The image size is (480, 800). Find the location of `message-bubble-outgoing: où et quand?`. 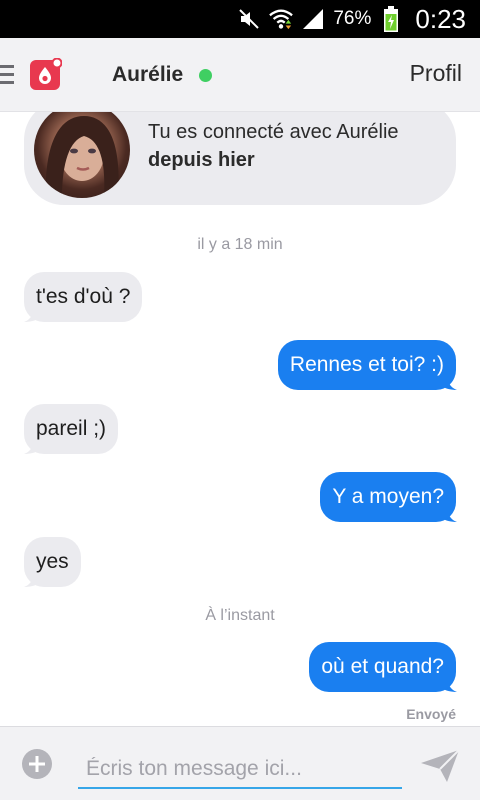

message-bubble-outgoing: où et quand? is located at coordinates (382, 667).